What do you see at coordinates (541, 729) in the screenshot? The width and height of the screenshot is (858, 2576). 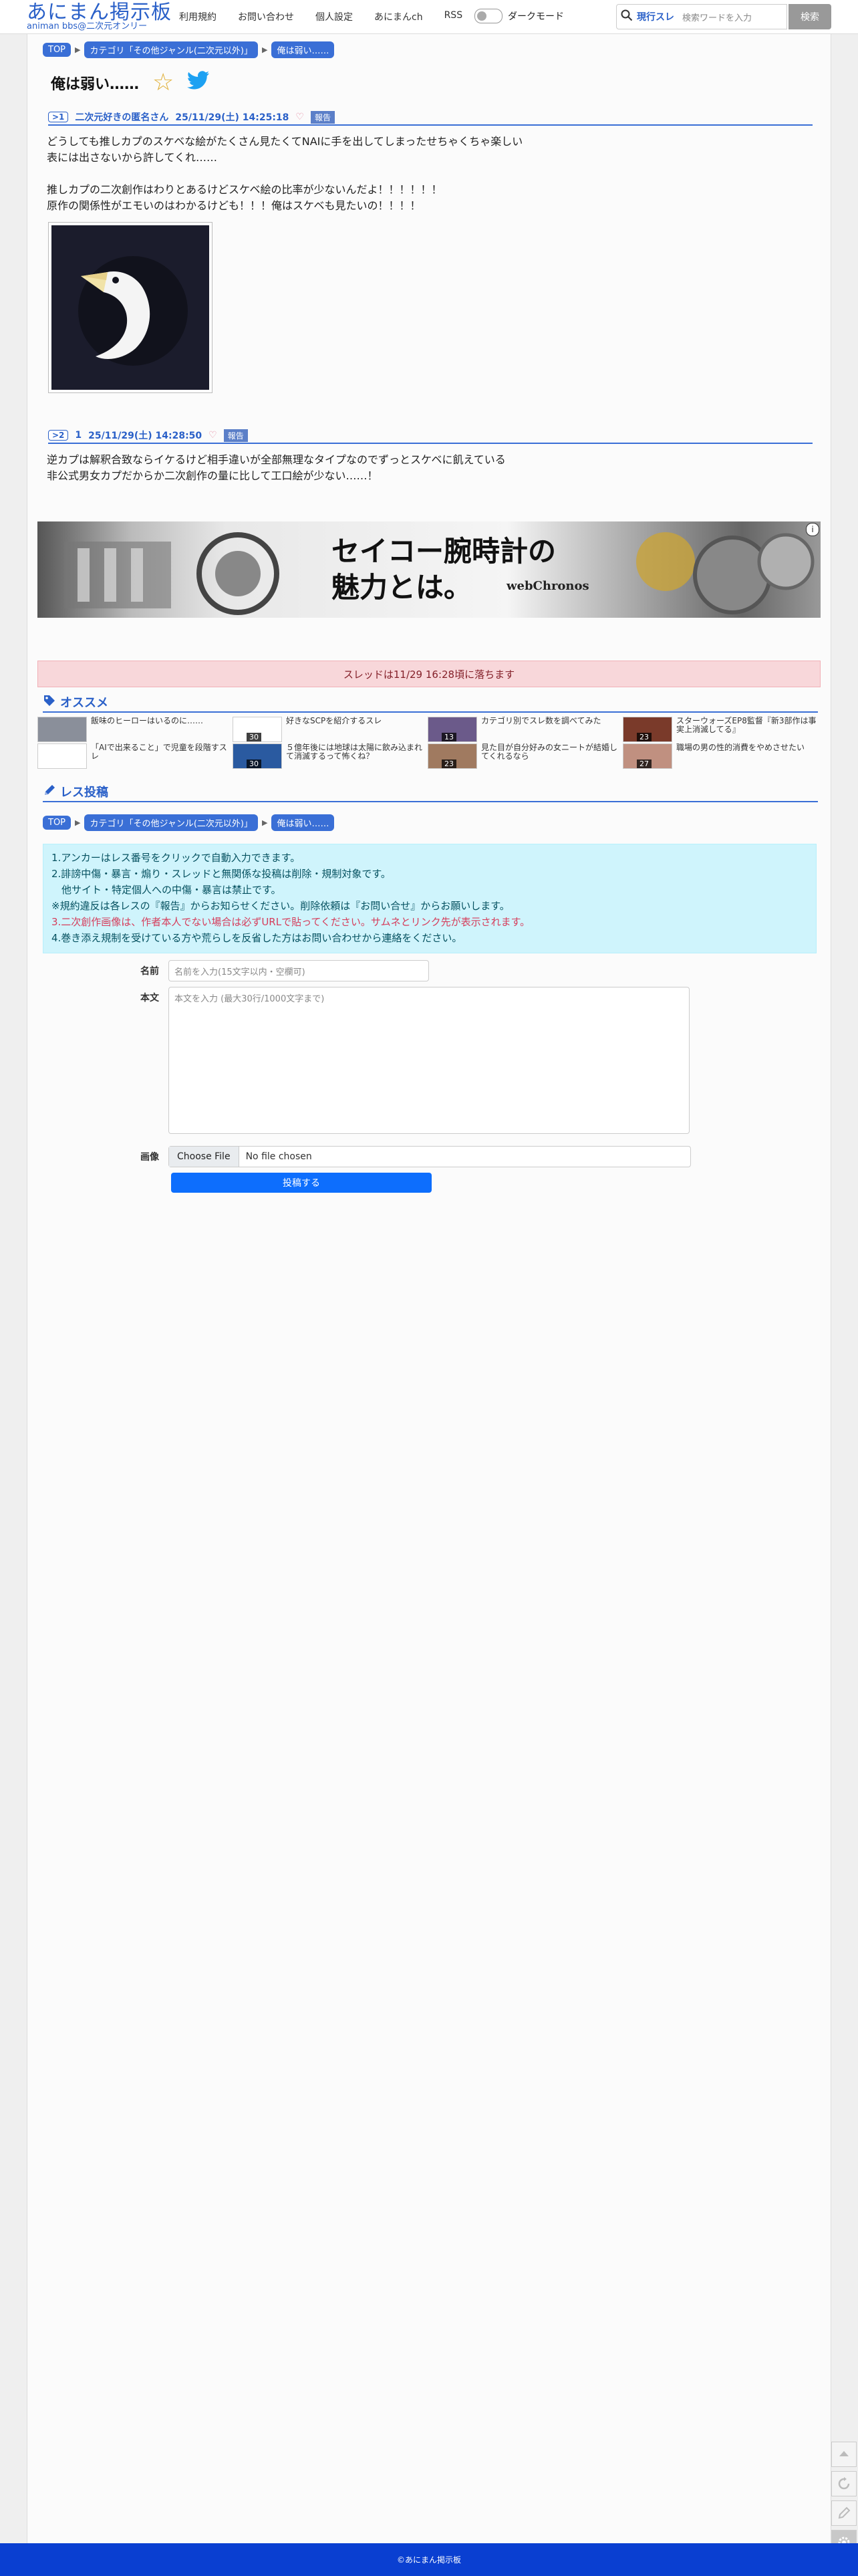 I see `recommend-title: カテゴリ別でスレ数を調べてみた` at bounding box center [541, 729].